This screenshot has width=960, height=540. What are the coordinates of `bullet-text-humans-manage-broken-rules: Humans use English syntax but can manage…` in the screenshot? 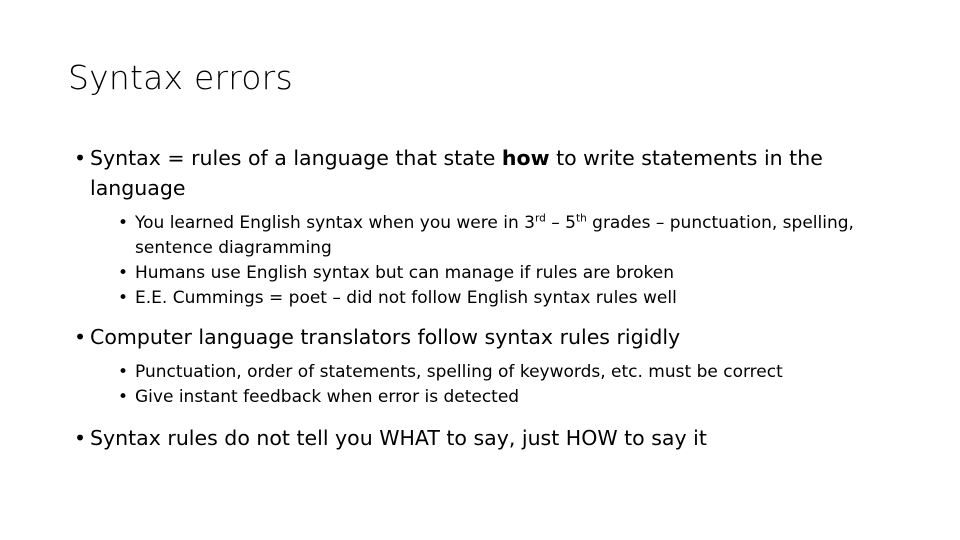 It's located at (404, 273).